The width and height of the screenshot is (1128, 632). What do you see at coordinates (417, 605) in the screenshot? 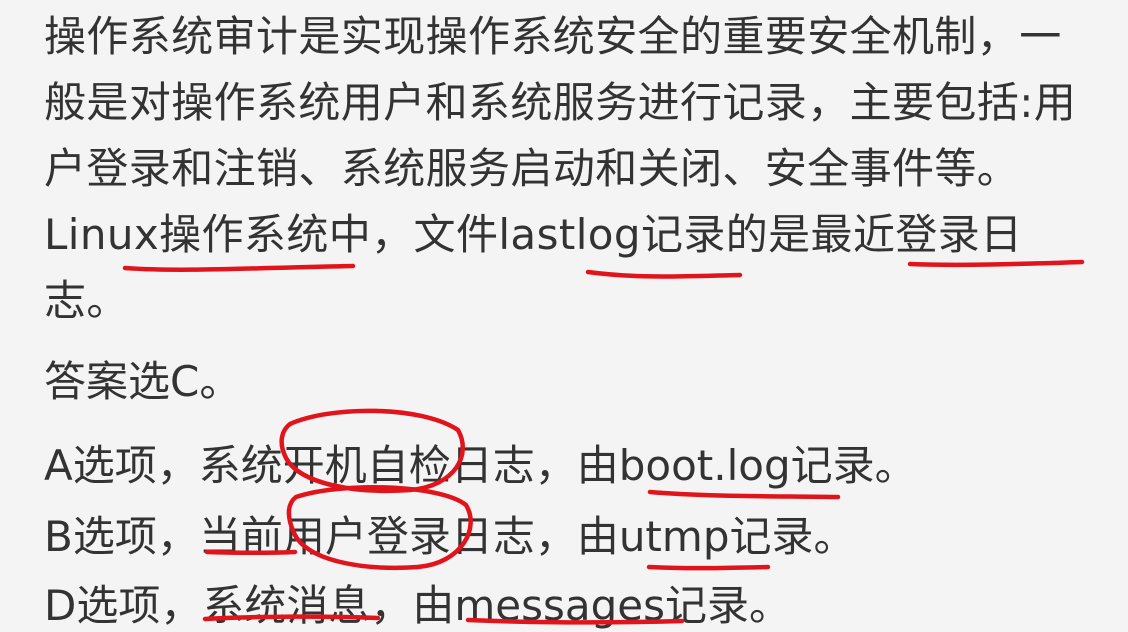
I see `option-d-explanation: D选项，系统消息，由messages记录。` at bounding box center [417, 605].